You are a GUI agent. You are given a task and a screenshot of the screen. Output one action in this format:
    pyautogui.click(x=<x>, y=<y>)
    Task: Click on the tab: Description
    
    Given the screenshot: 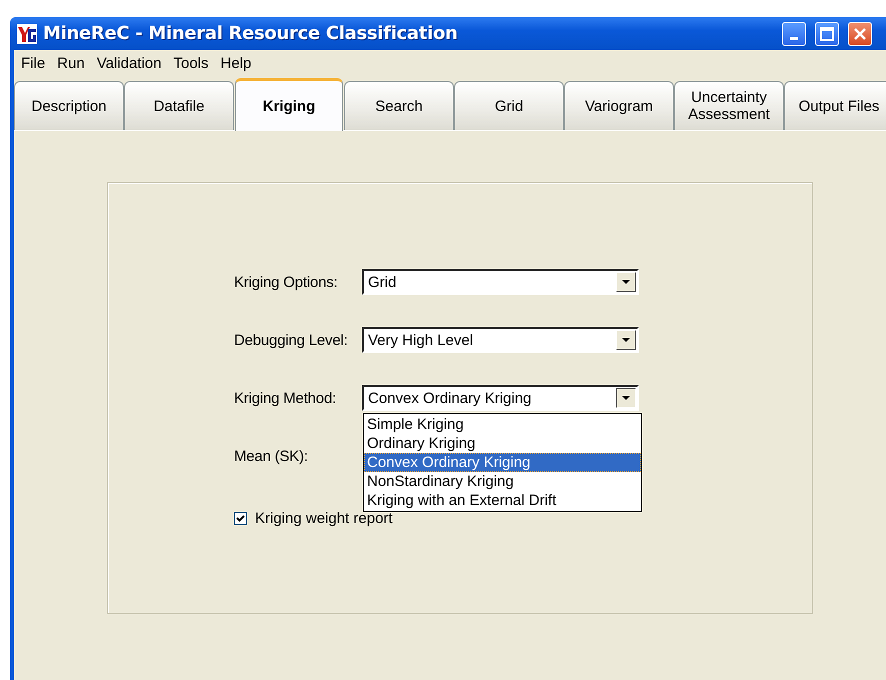 What is the action you would take?
    pyautogui.click(x=69, y=105)
    